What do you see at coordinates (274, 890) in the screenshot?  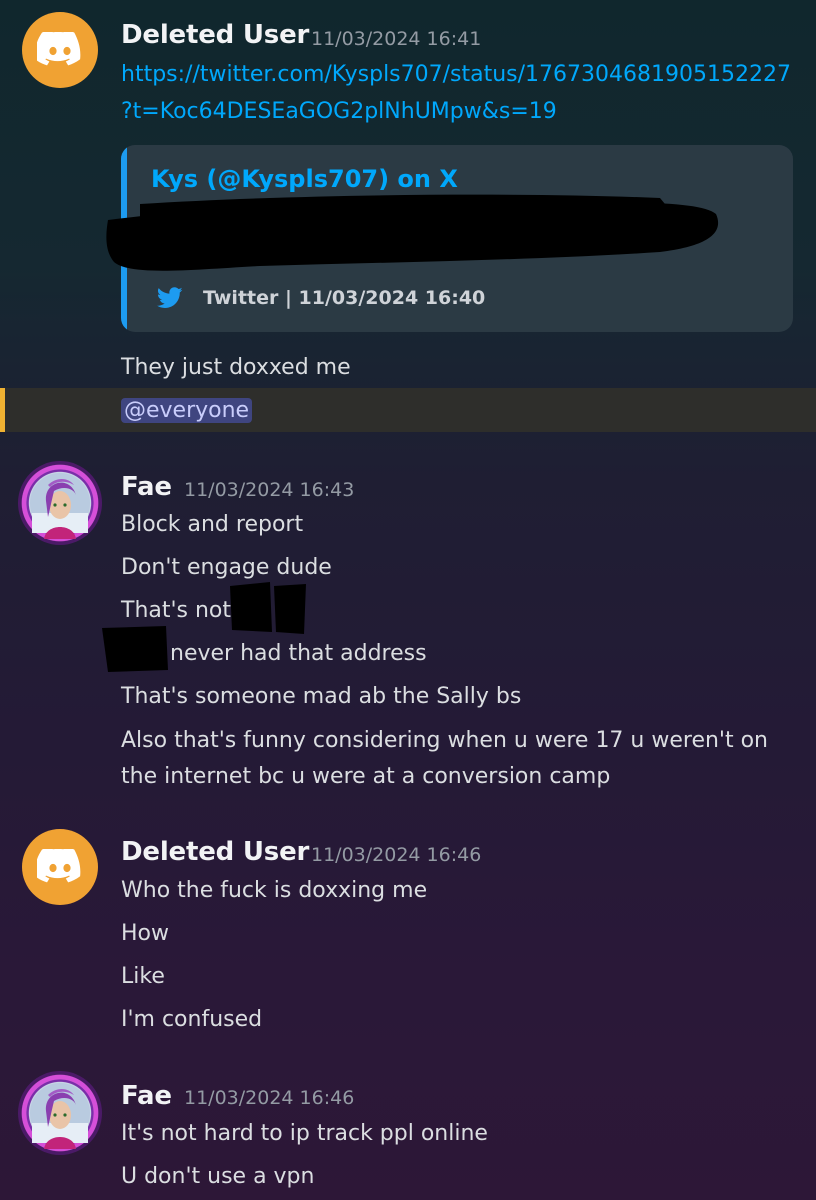 I see `message-text: Who the fuck is doxxing me` at bounding box center [274, 890].